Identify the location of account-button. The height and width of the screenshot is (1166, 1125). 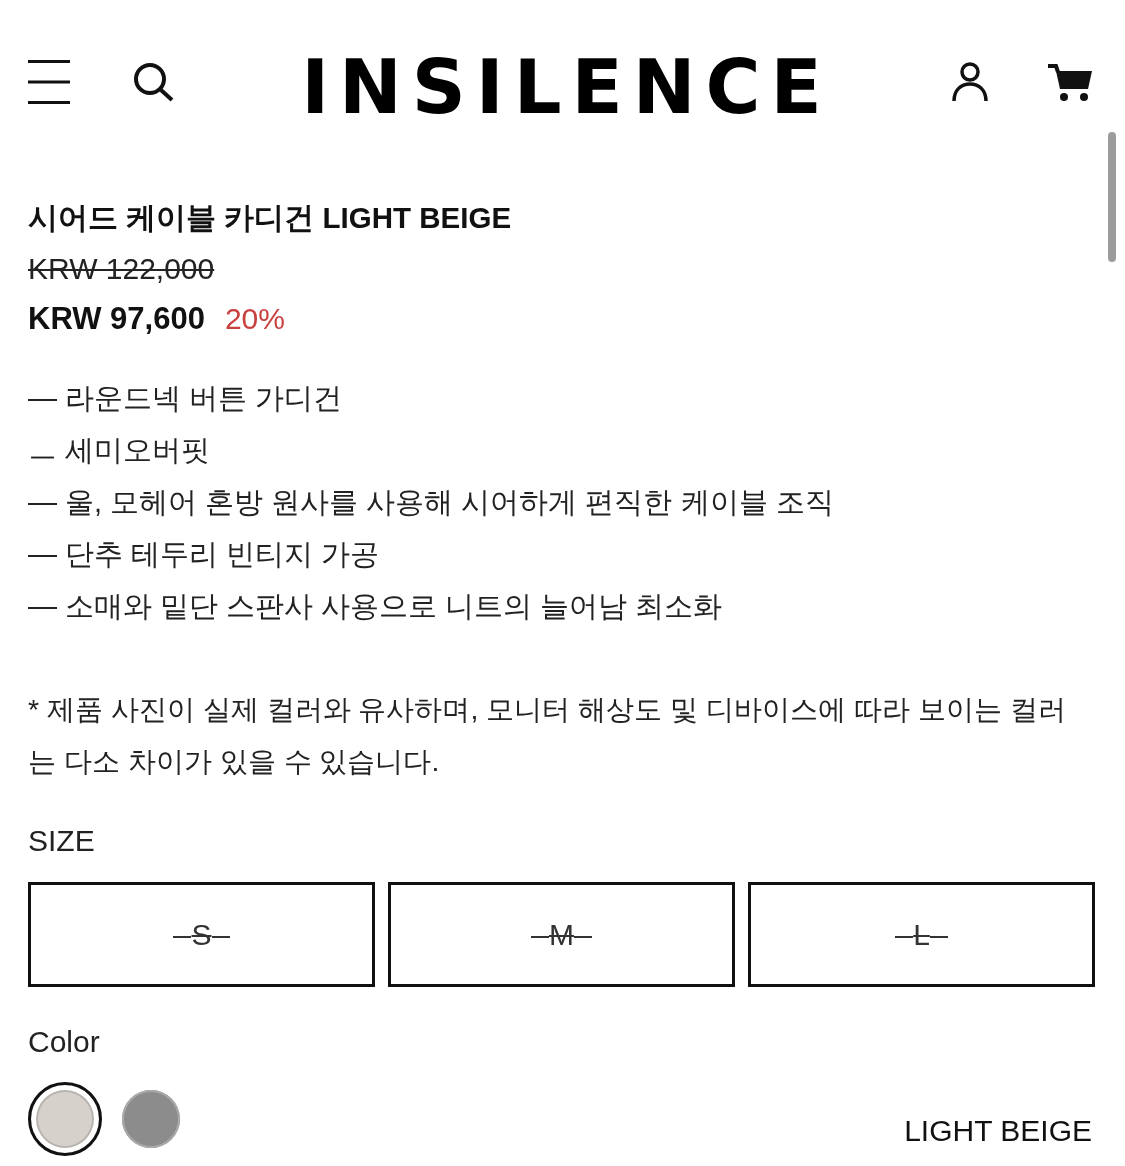
(970, 81).